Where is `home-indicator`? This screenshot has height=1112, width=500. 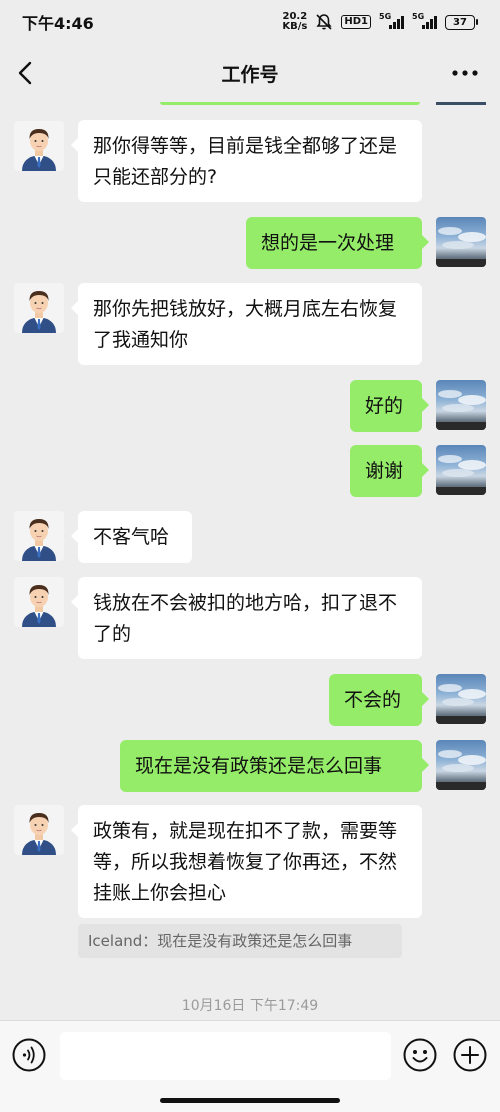 home-indicator is located at coordinates (250, 1100).